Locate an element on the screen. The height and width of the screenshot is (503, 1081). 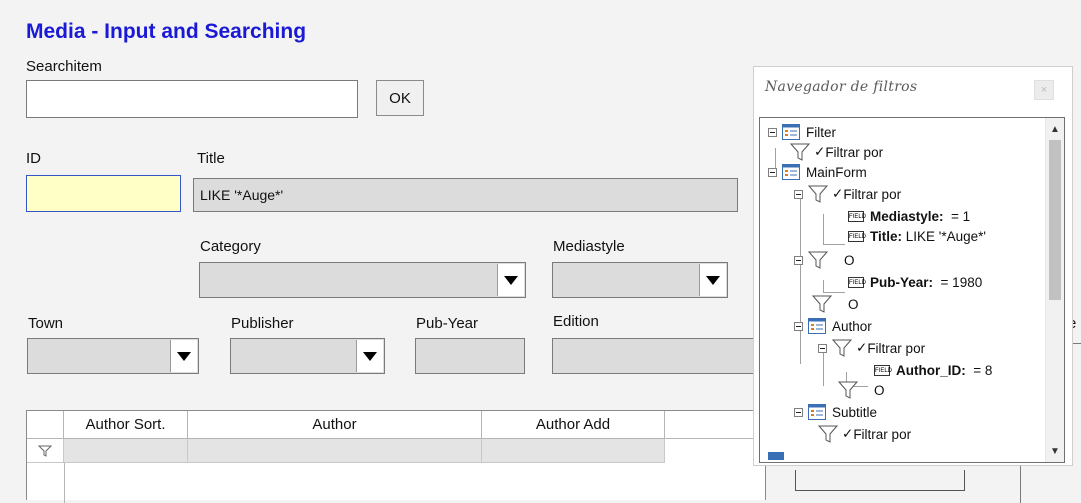
grid-column-author-sort: Author Sort. is located at coordinates (126, 425).